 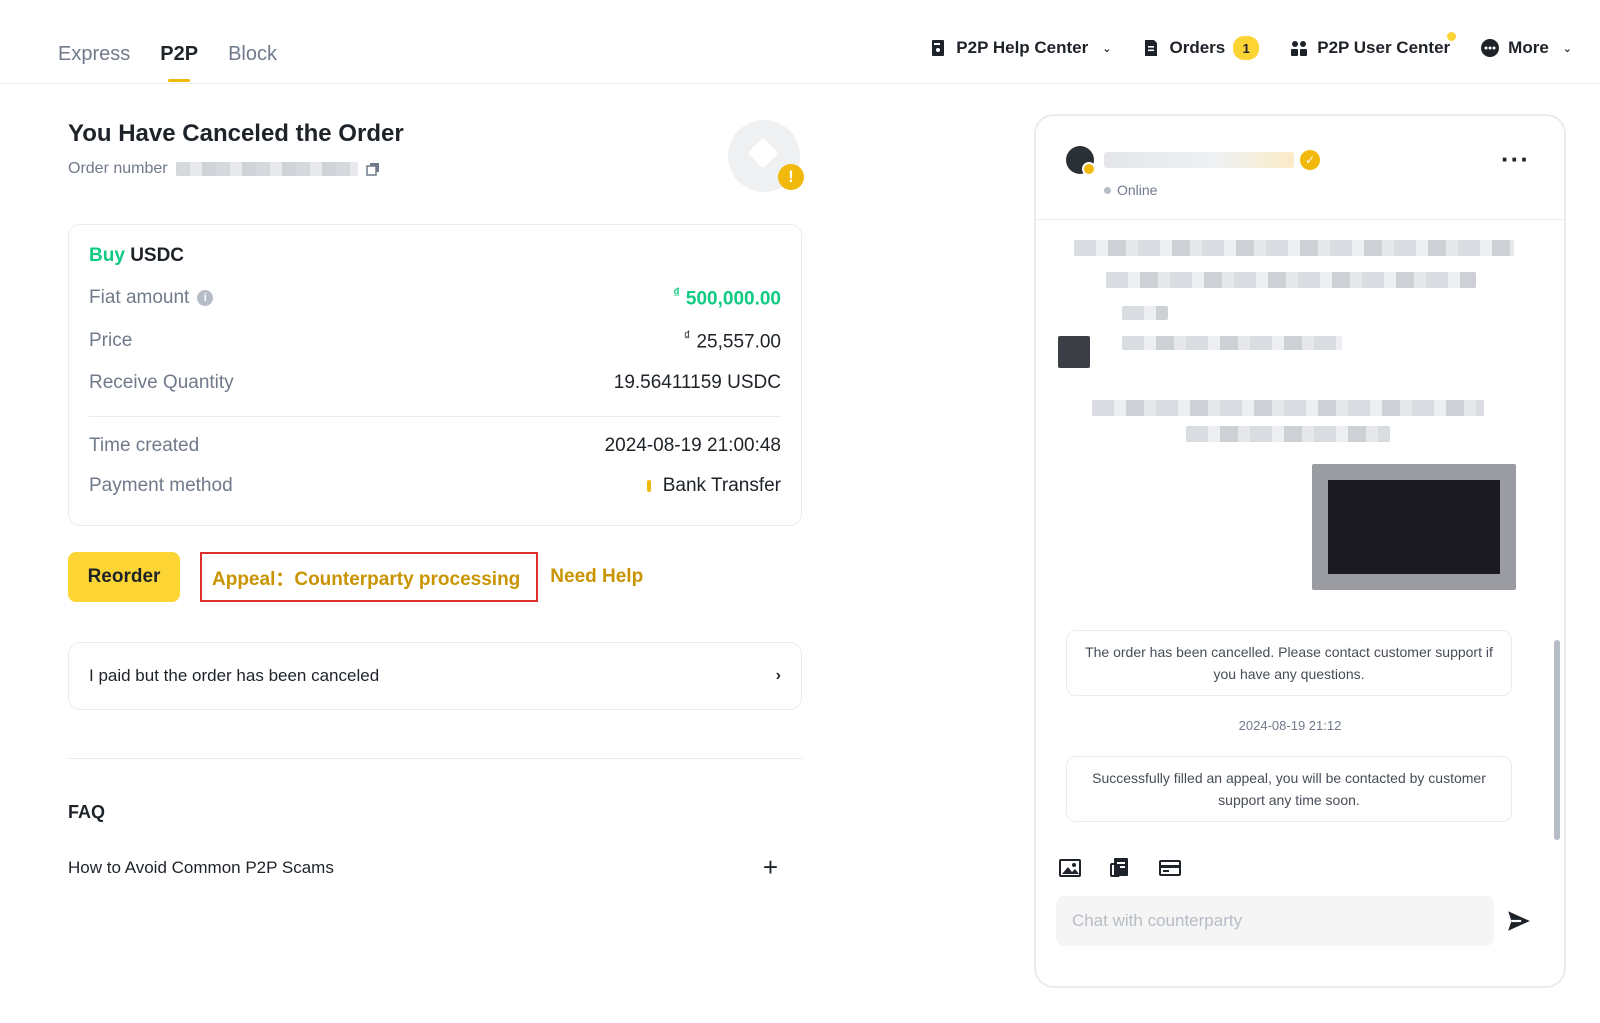 What do you see at coordinates (139, 297) in the screenshot?
I see `fiat-amount-label: Fiat amount` at bounding box center [139, 297].